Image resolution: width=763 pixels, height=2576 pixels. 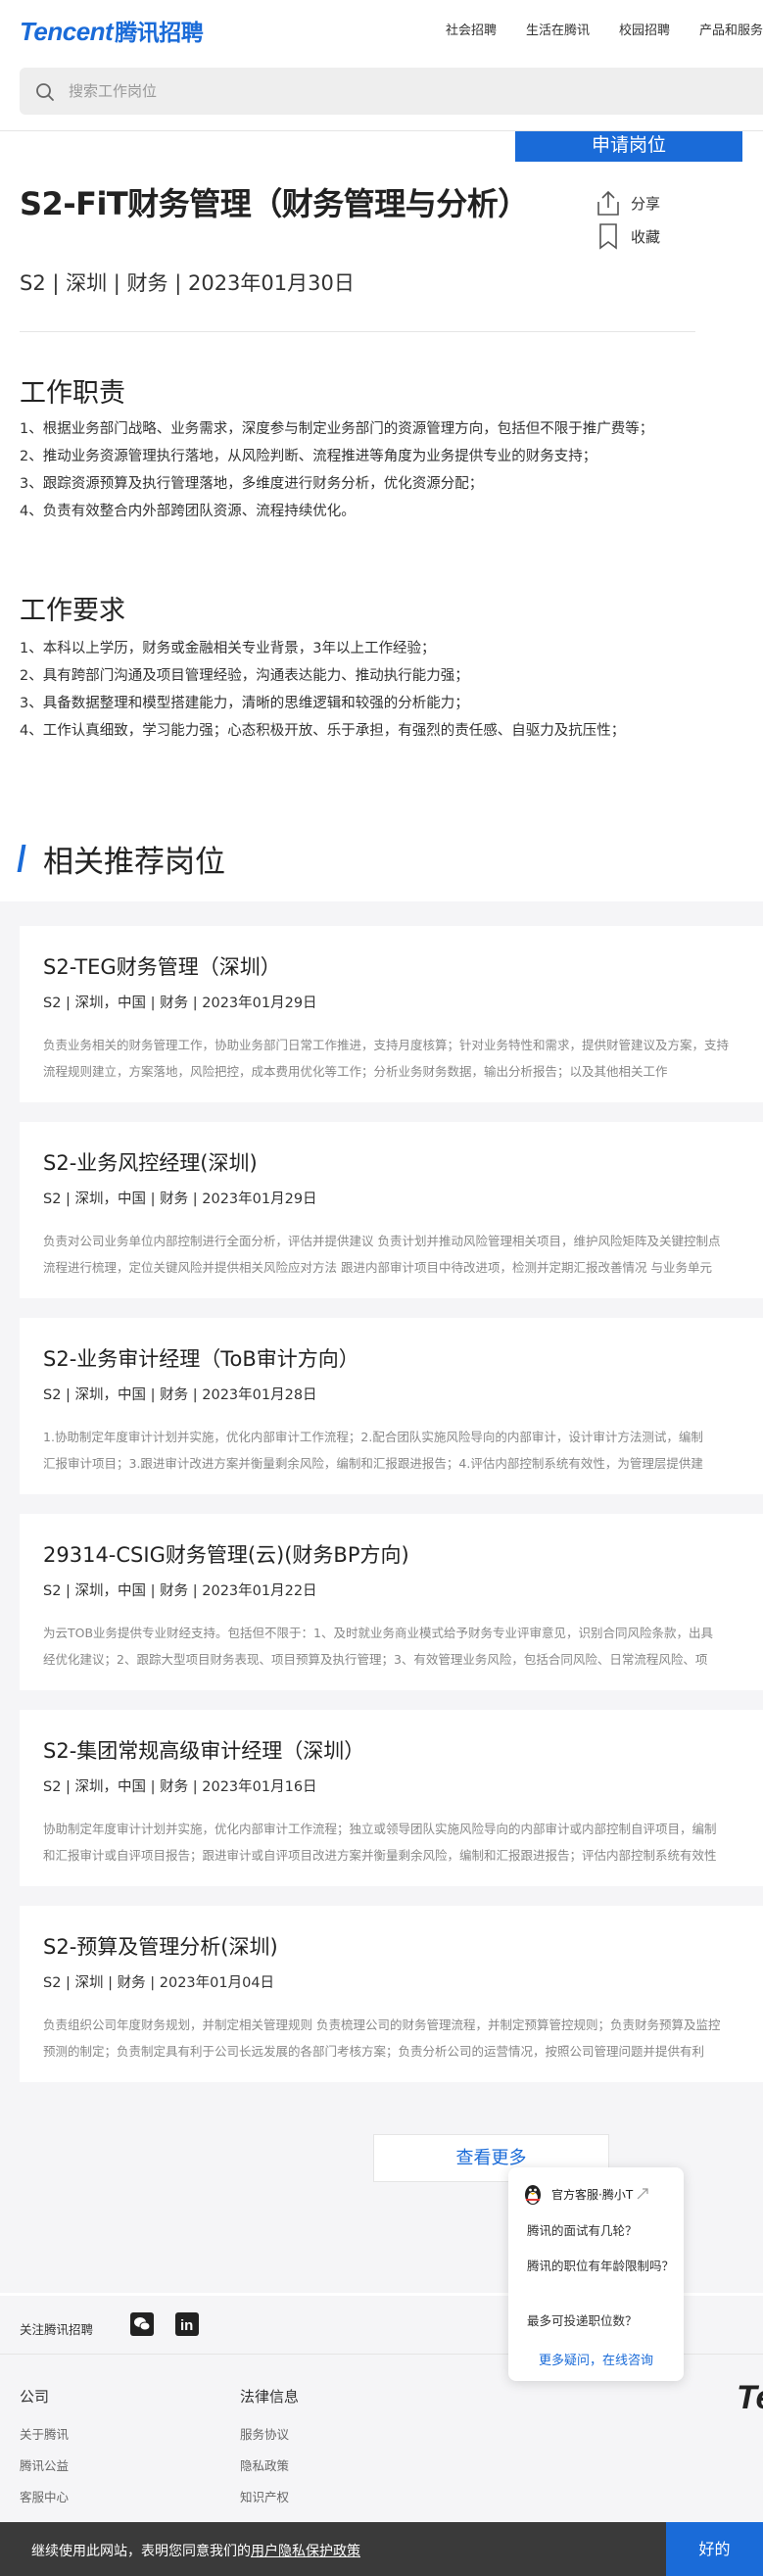 I want to click on chat-header: 官方客服·腾小T, so click(x=584, y=2194).